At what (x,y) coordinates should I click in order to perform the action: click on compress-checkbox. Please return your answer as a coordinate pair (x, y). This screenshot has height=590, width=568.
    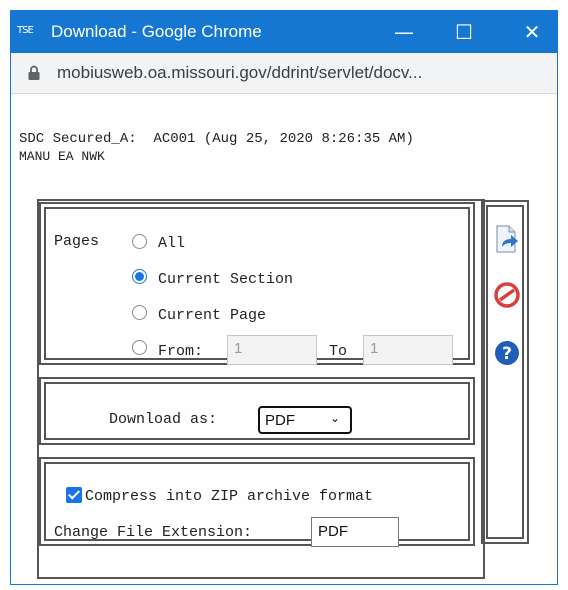
    Looking at the image, I should click on (74, 495).